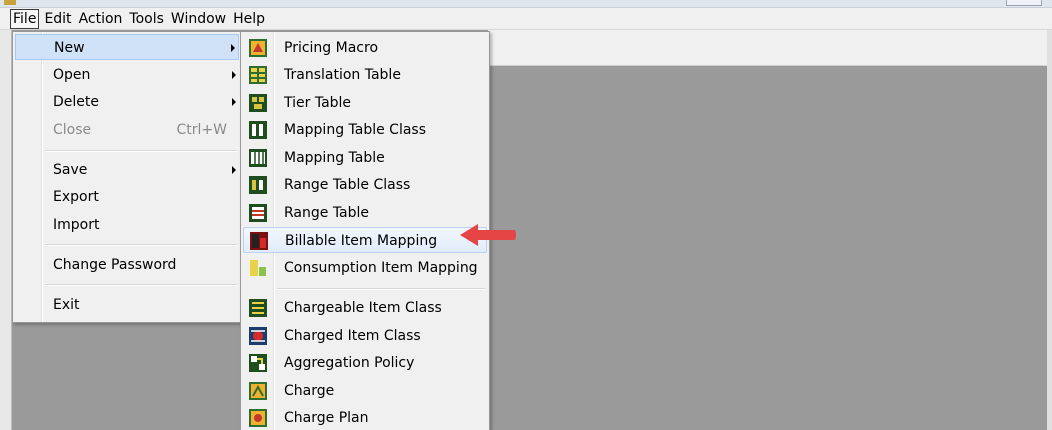 The height and width of the screenshot is (430, 1052). Describe the element at coordinates (127, 170) in the screenshot. I see `file-menu-save: Save` at that location.